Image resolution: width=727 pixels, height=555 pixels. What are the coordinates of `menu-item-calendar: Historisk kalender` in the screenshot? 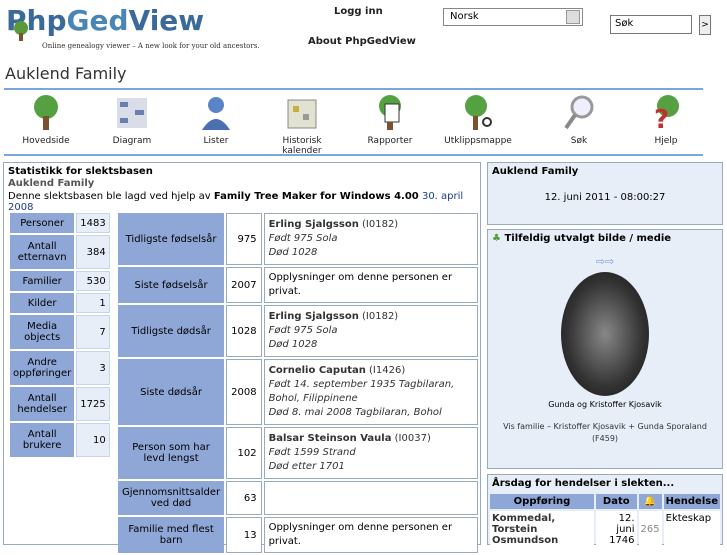 It's located at (302, 125).